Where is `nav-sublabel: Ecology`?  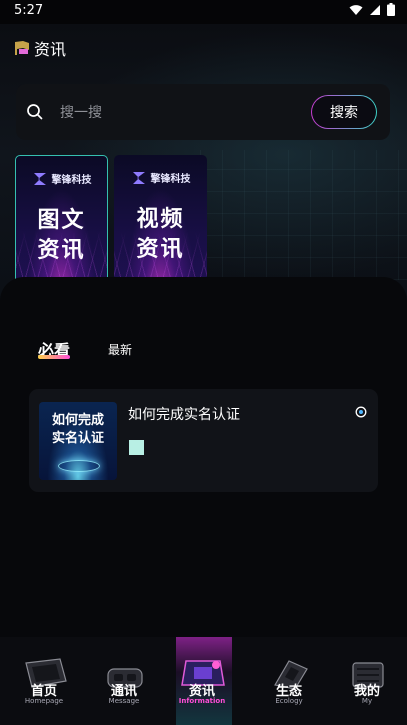
nav-sublabel: Ecology is located at coordinates (289, 701).